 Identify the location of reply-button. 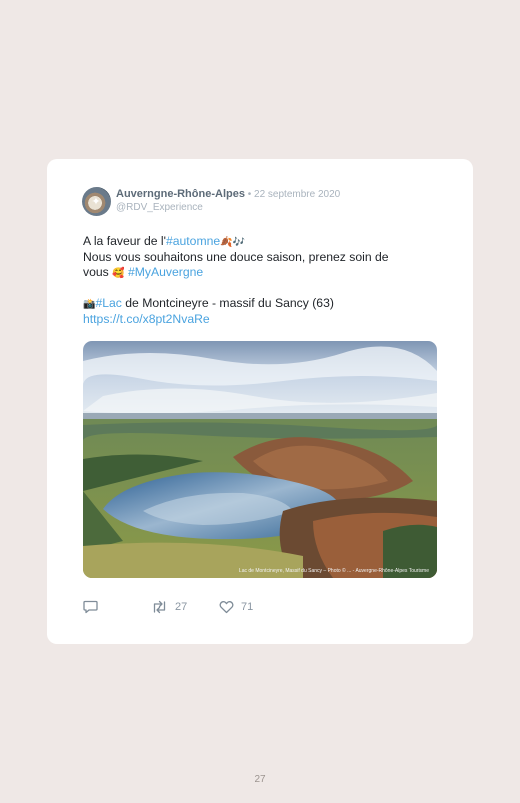
(90, 607).